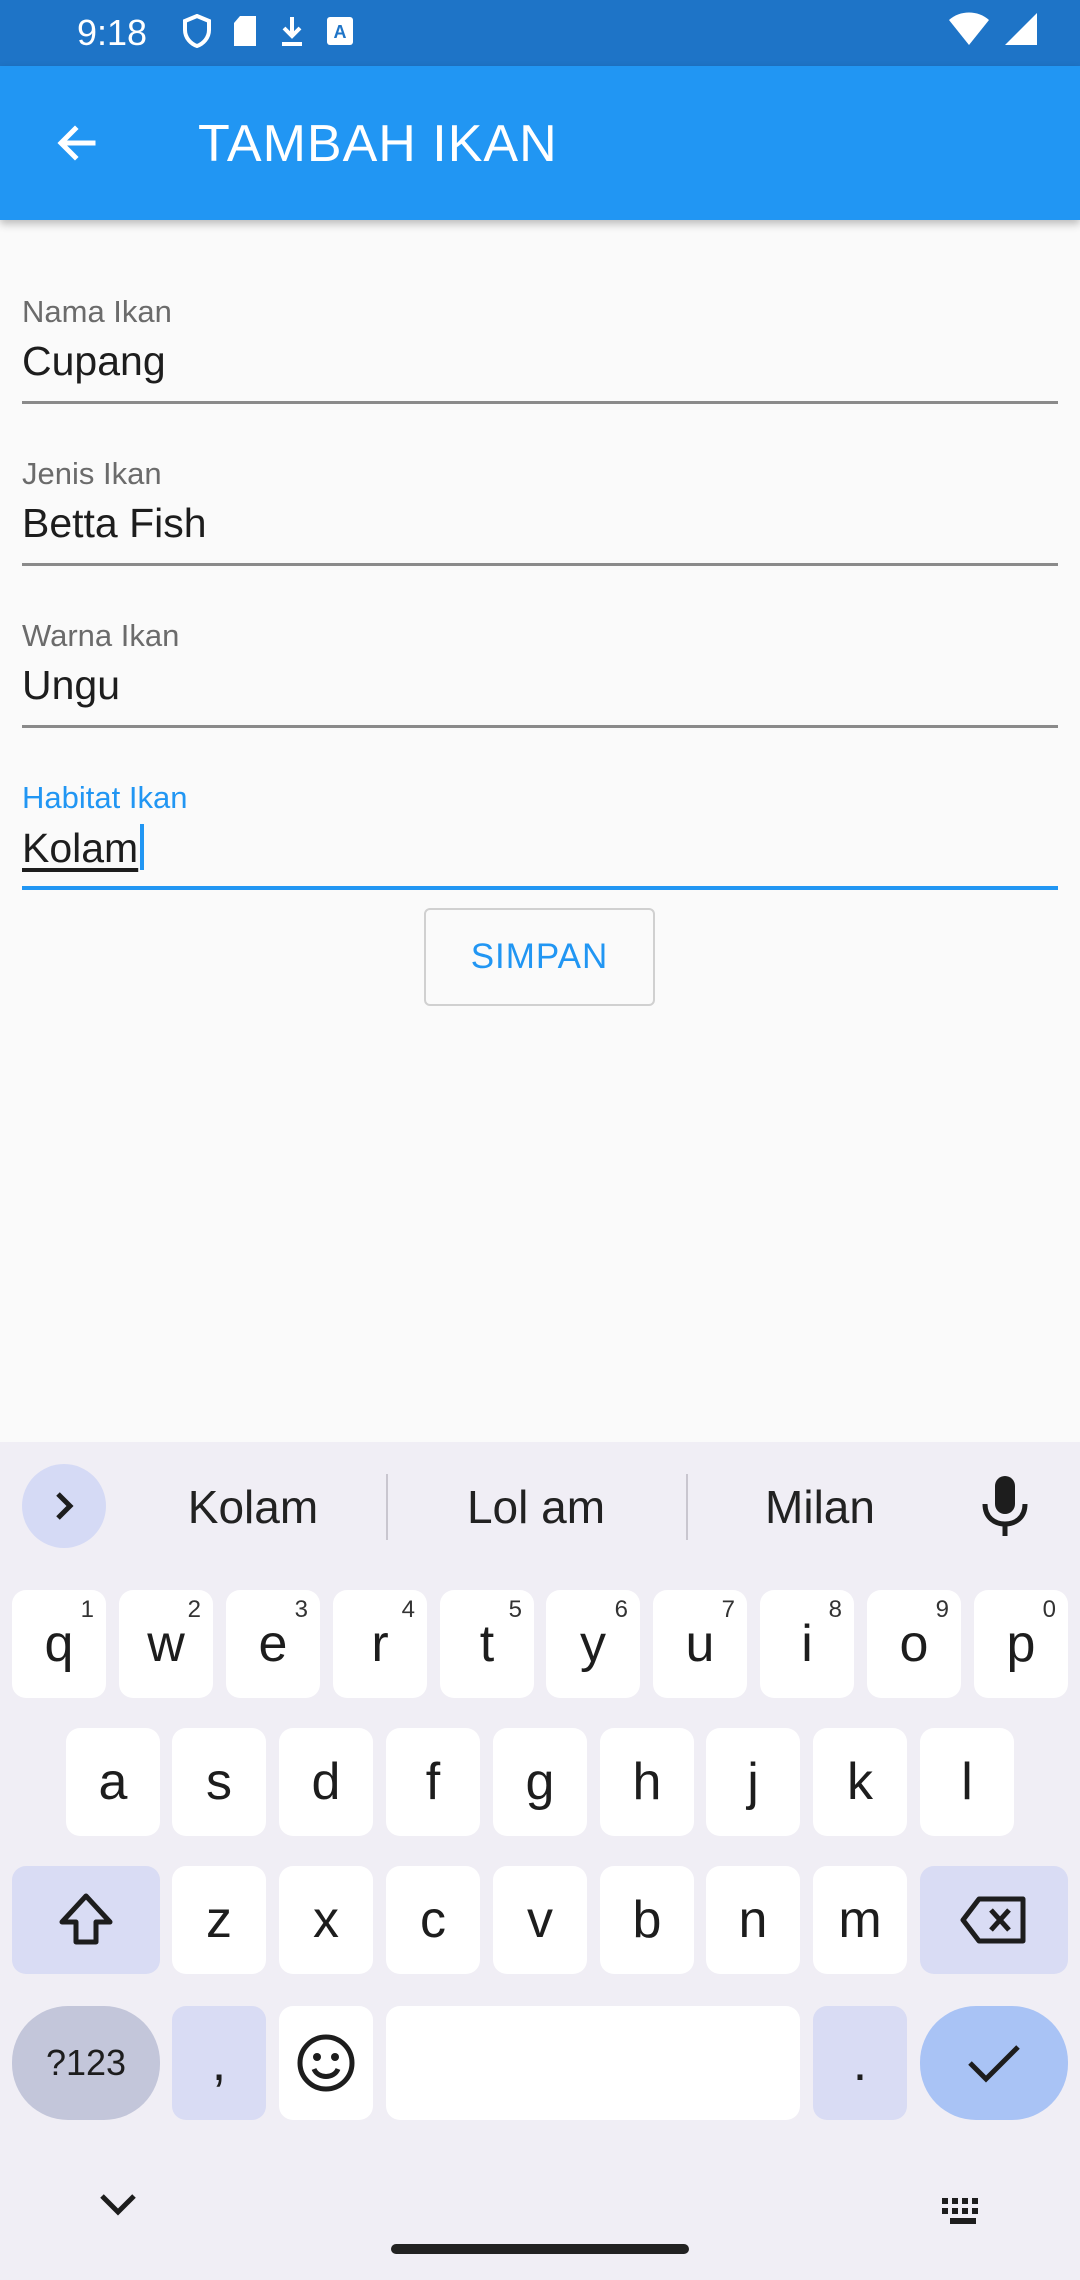 This screenshot has height=2280, width=1080. What do you see at coordinates (80, 848) in the screenshot?
I see `field-value: Kolam` at bounding box center [80, 848].